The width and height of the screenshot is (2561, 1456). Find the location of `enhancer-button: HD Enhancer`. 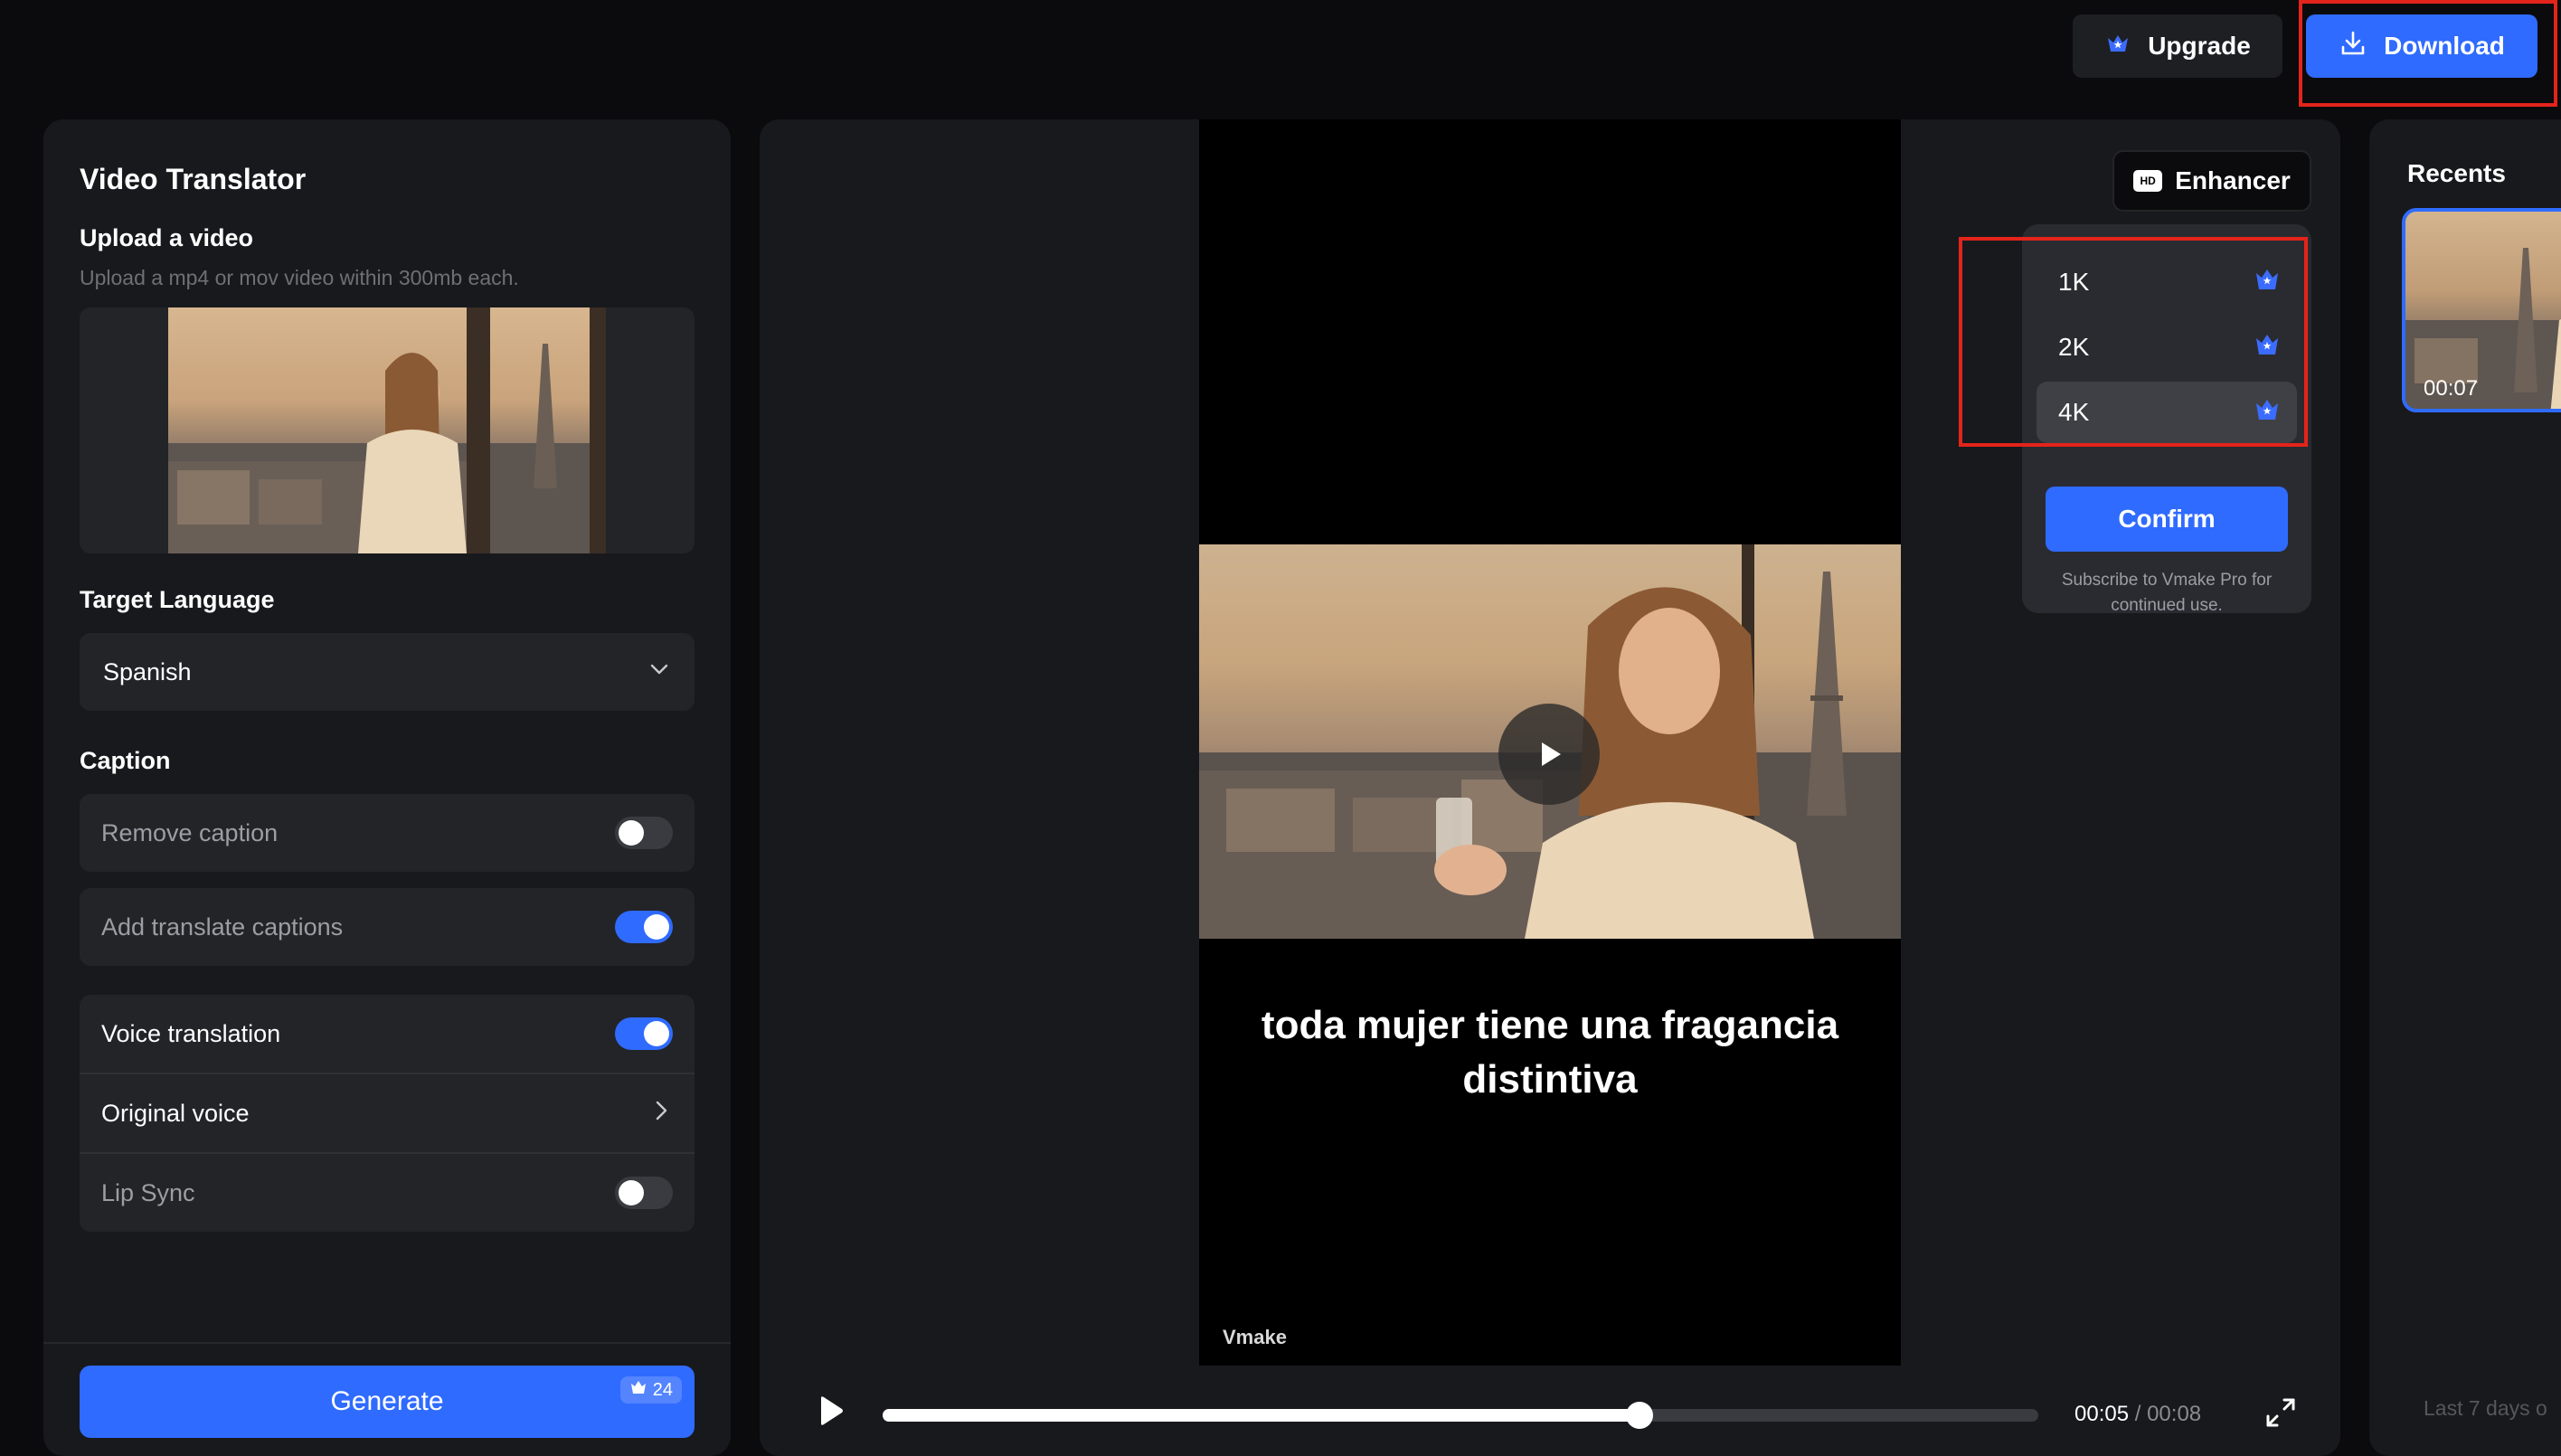

enhancer-button: HD Enhancer is located at coordinates (2211, 181).